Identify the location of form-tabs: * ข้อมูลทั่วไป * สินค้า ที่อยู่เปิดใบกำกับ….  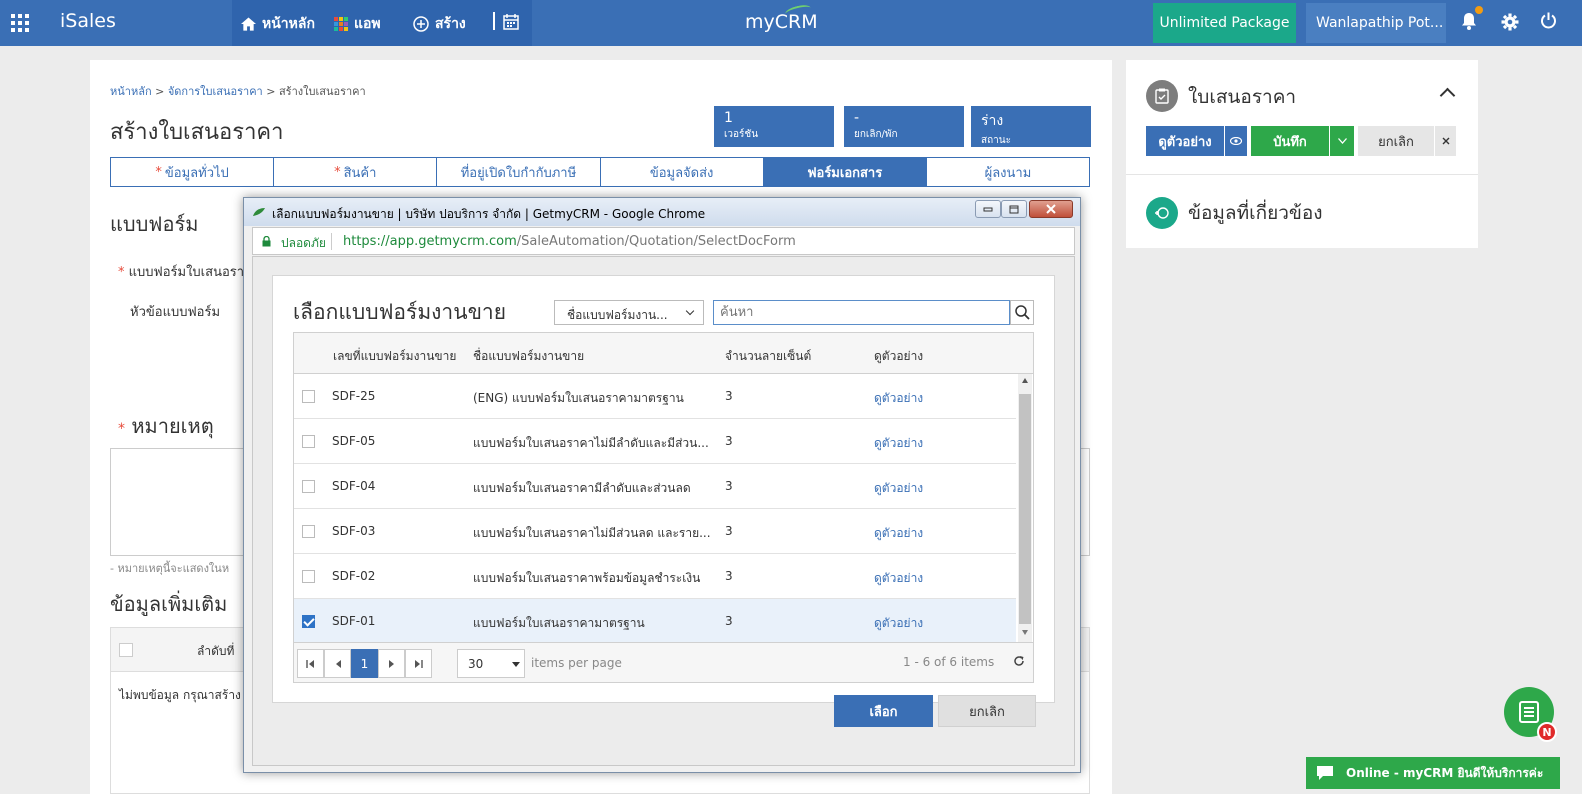
(600, 172).